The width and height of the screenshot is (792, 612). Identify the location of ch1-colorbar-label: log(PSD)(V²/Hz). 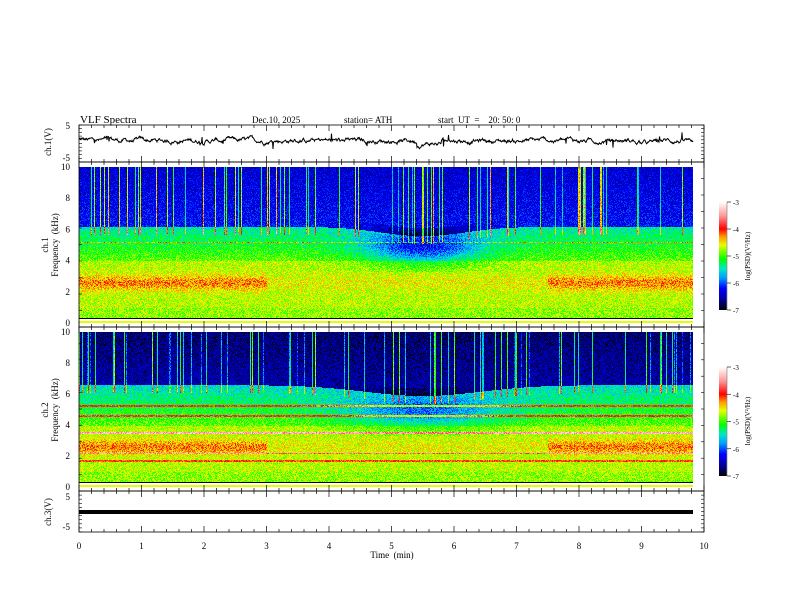
(748, 255).